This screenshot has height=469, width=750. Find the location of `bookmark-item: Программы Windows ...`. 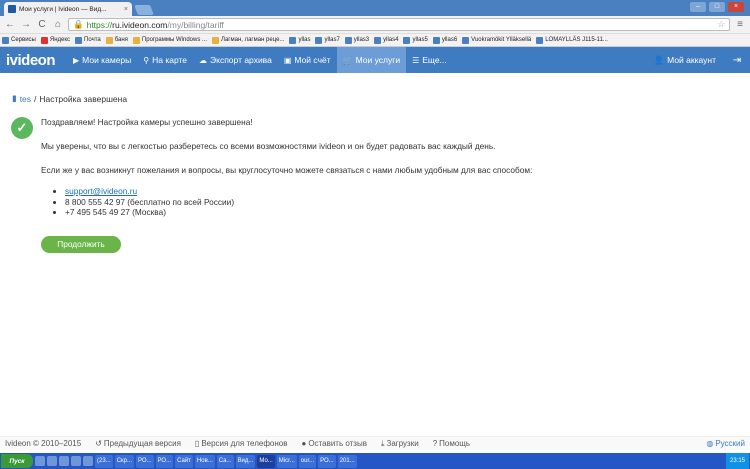

bookmark-item: Программы Windows ... is located at coordinates (169, 40).